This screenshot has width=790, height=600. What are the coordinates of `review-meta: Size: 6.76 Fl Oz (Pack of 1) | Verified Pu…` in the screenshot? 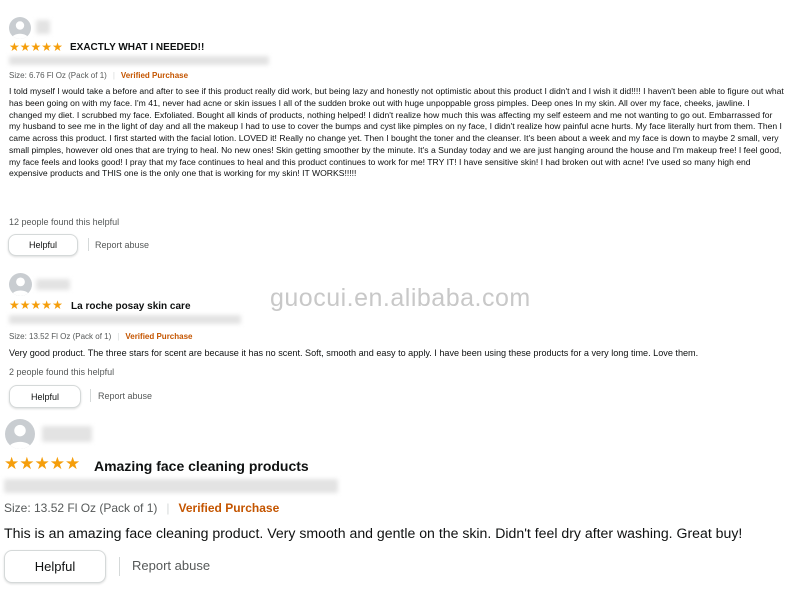 It's located at (98, 75).